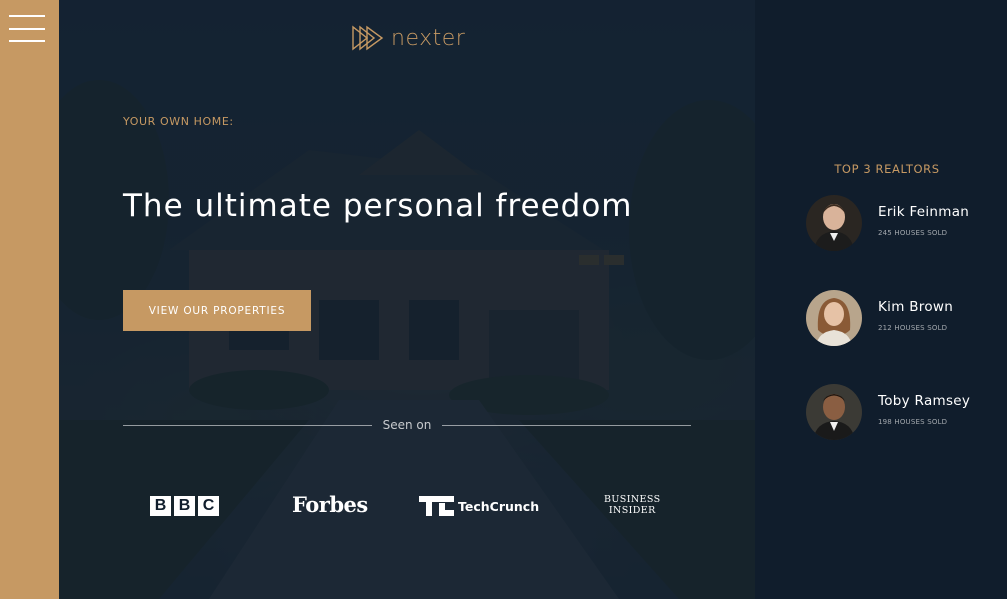  Describe the element at coordinates (217, 310) in the screenshot. I see `view-properties-button: VIEW OUR PROPERTIES` at that location.